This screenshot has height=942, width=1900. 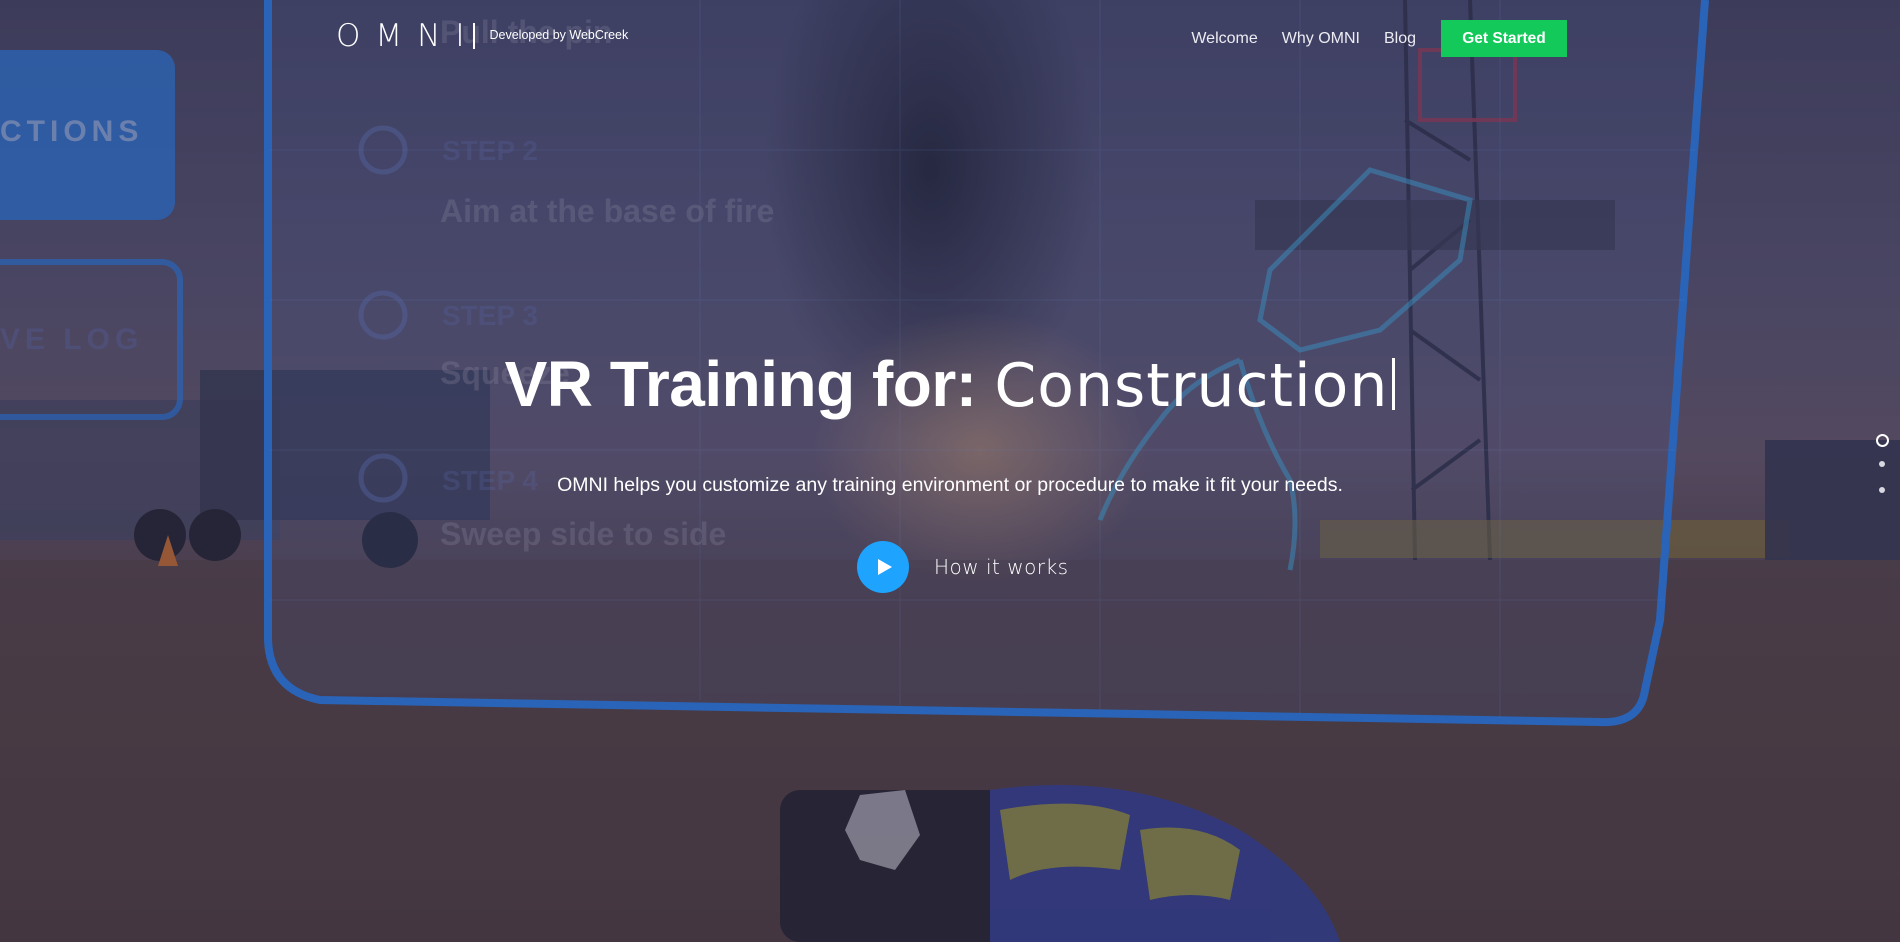 What do you see at coordinates (474, 36) in the screenshot?
I see `logo-divider` at bounding box center [474, 36].